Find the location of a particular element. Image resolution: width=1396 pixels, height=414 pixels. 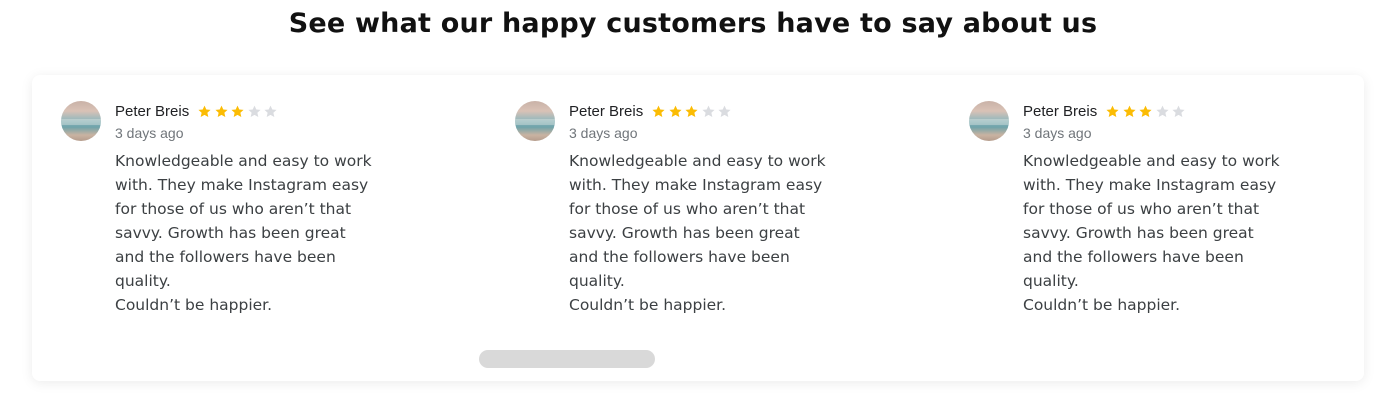

horizontal-scrollbar-thumb is located at coordinates (567, 359).